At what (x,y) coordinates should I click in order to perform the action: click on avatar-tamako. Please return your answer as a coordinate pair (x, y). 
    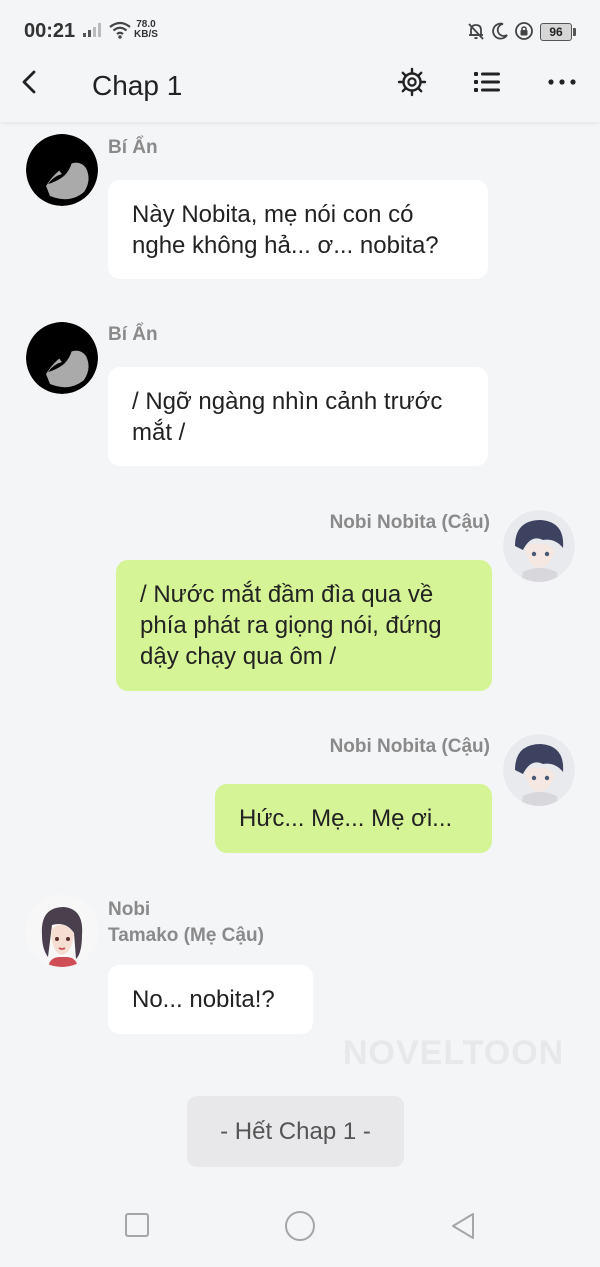
    Looking at the image, I should click on (62, 931).